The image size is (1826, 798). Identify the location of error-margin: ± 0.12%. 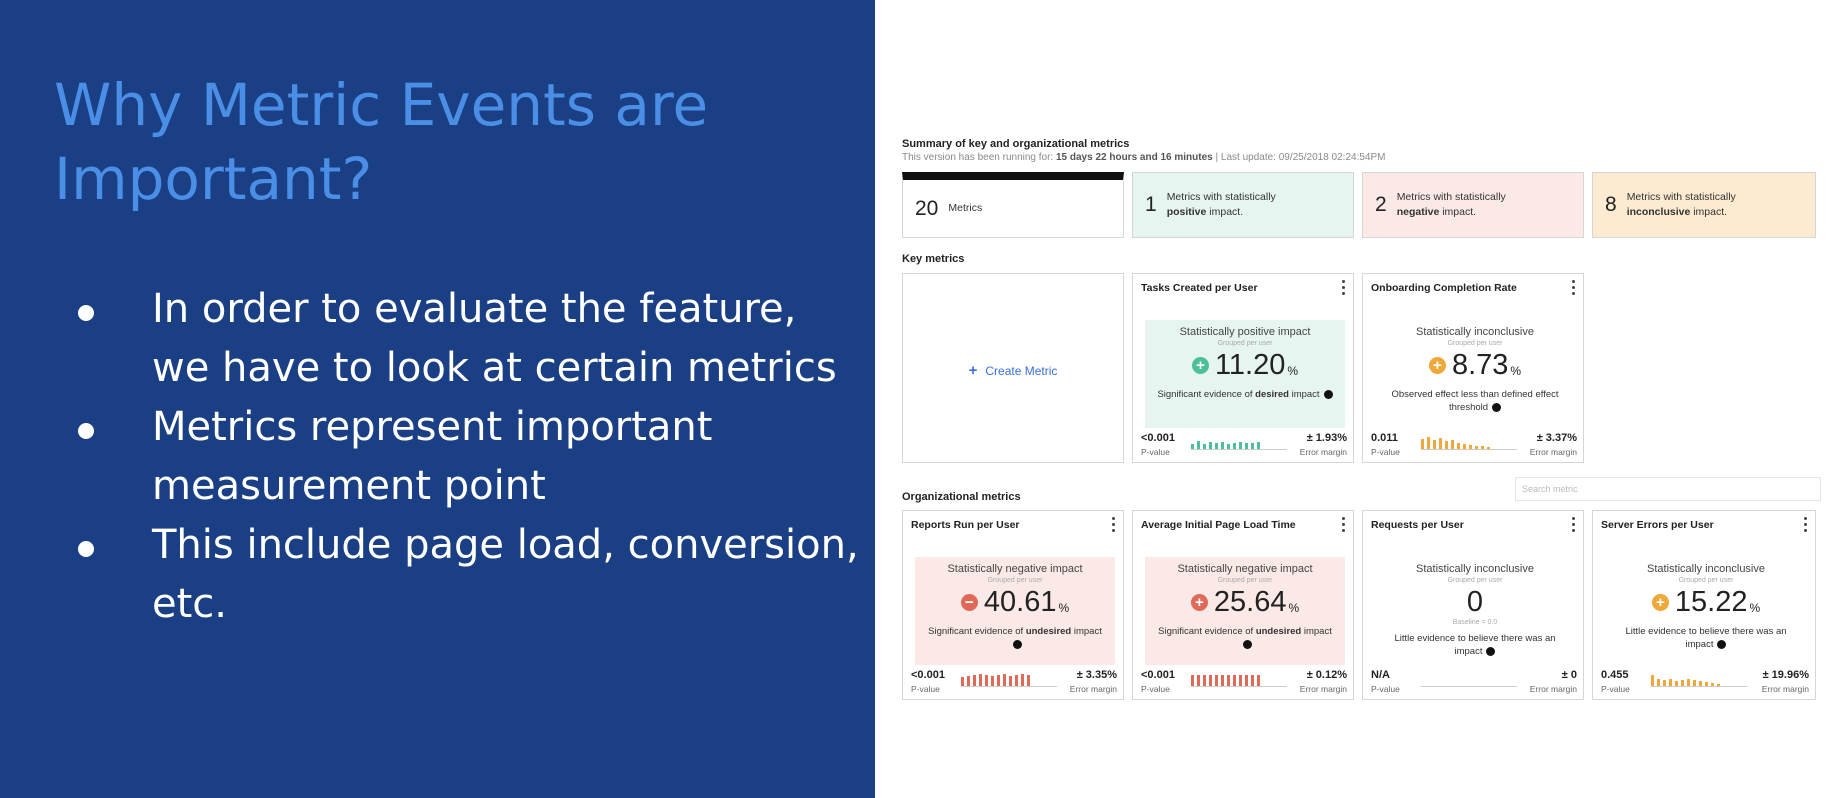
(1326, 675).